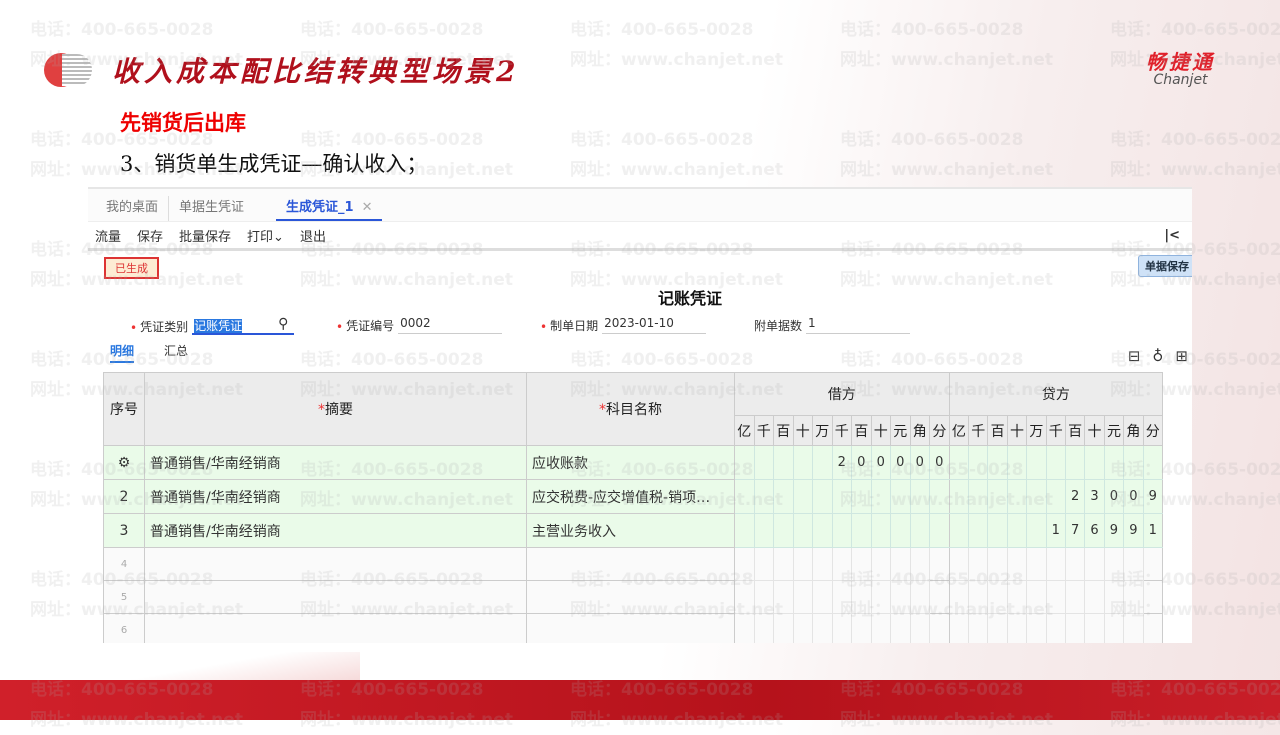  What do you see at coordinates (265, 235) in the screenshot?
I see `print-dropdown: 打印⌄` at bounding box center [265, 235].